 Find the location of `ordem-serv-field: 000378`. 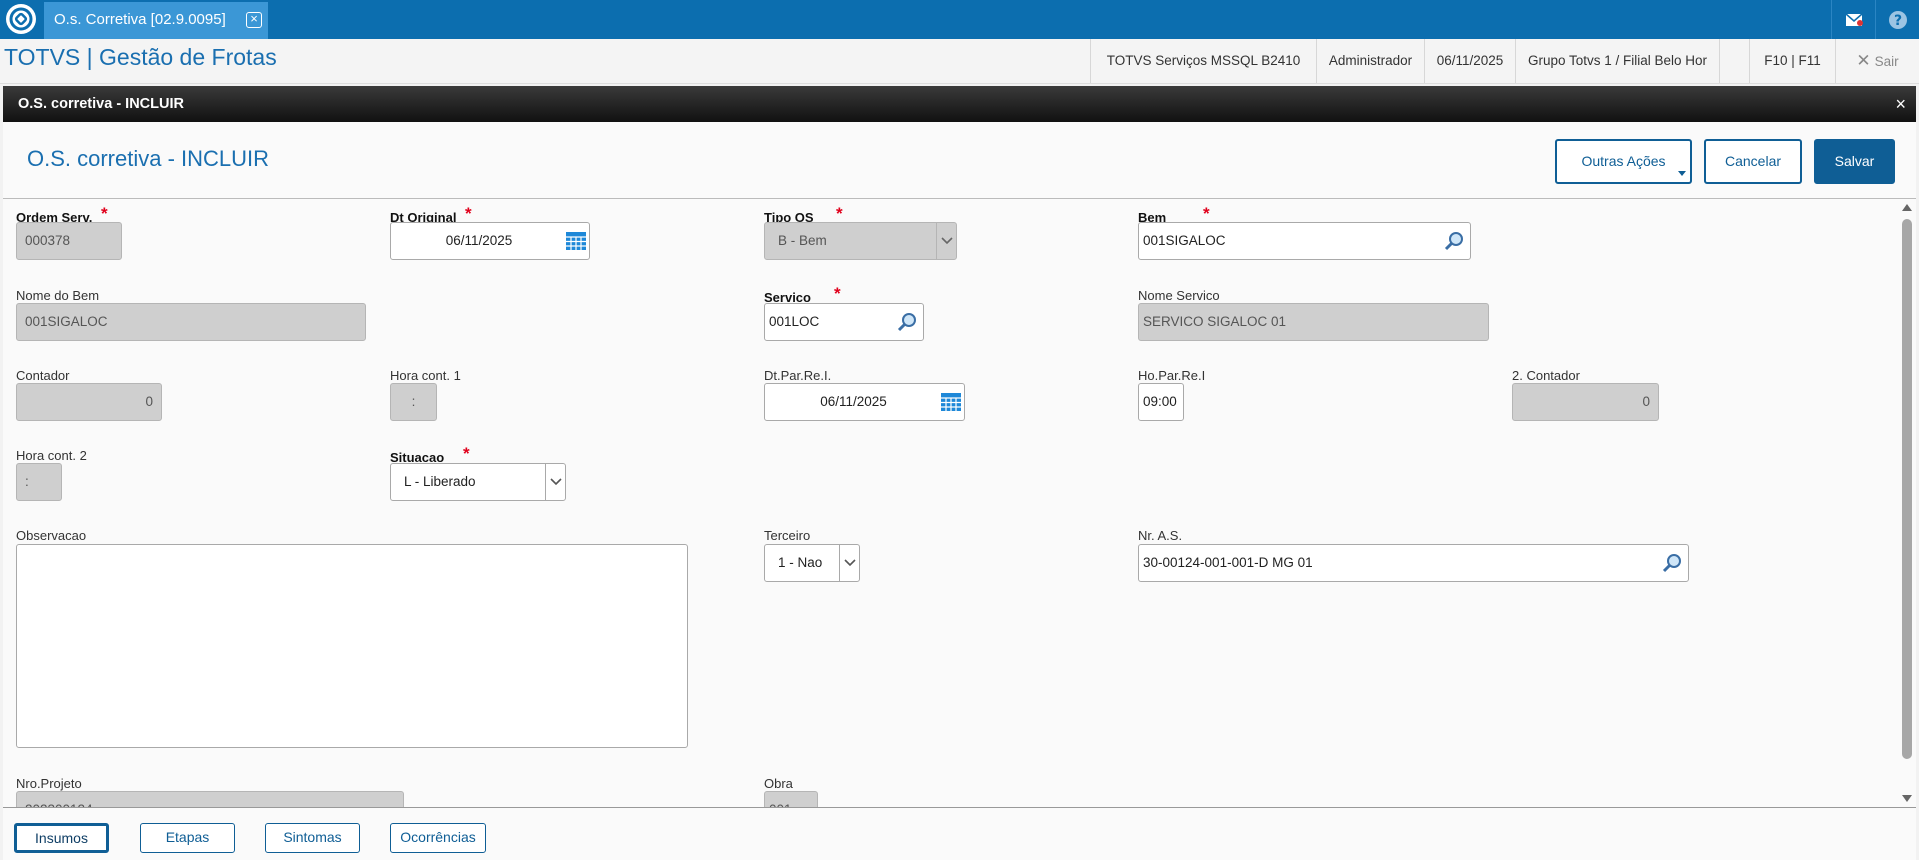

ordem-serv-field: 000378 is located at coordinates (69, 241).